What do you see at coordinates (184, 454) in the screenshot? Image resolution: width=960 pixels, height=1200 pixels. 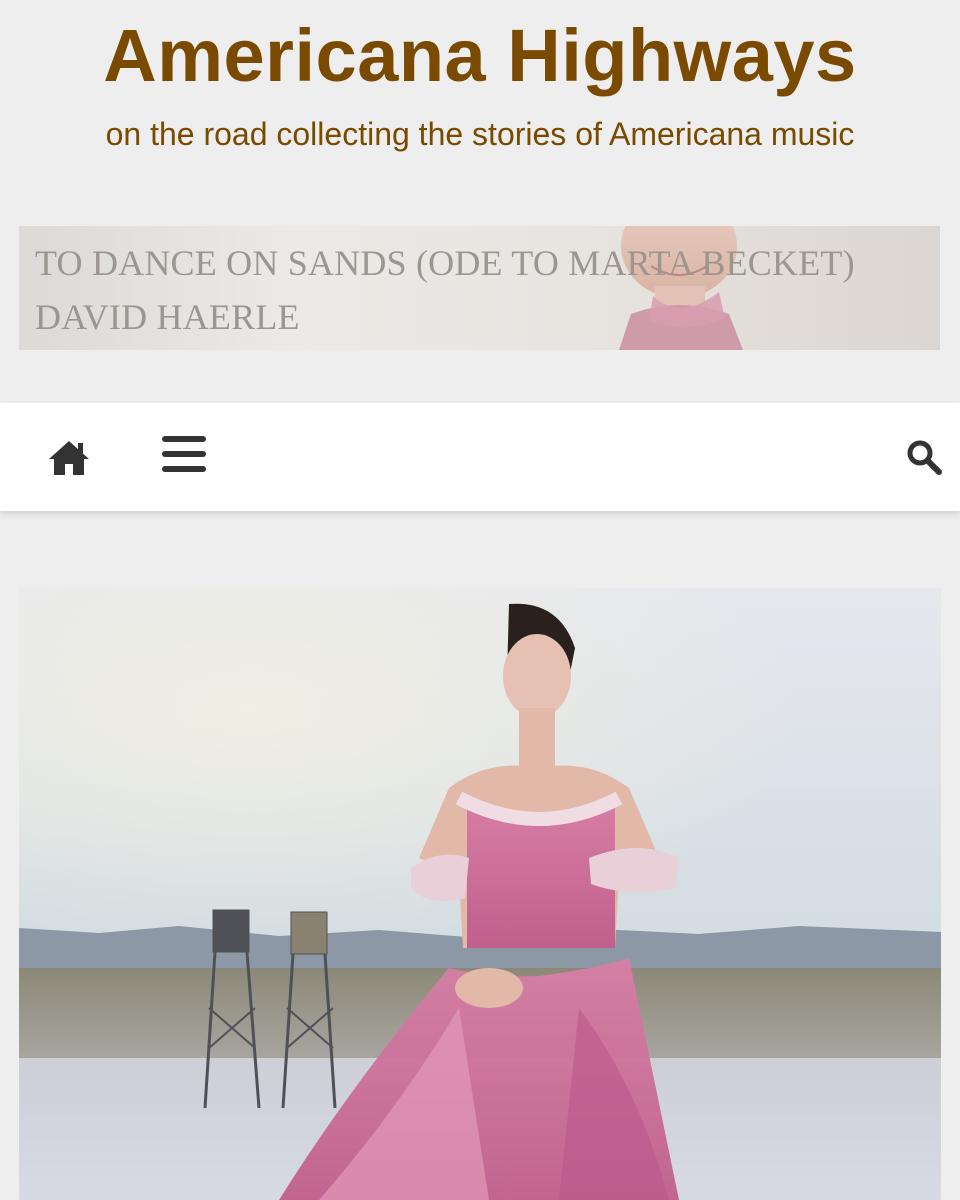 I see `menu-icon` at bounding box center [184, 454].